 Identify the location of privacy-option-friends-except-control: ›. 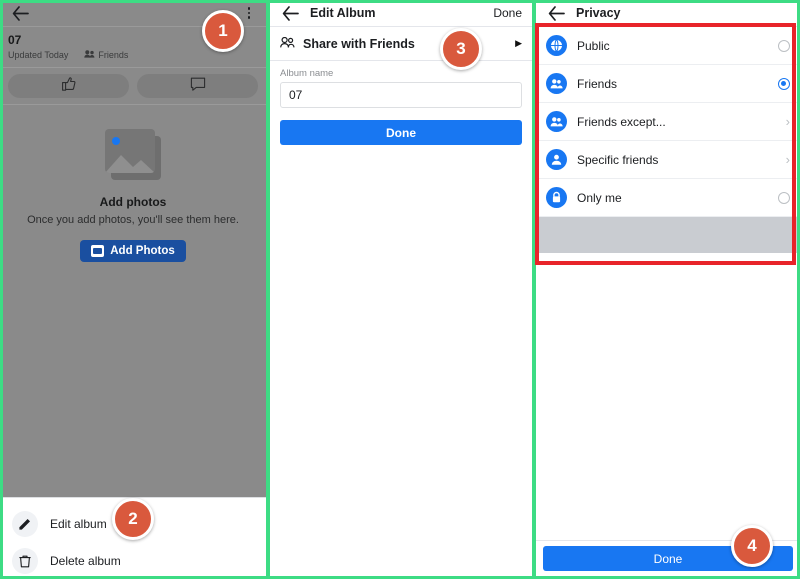
(788, 121).